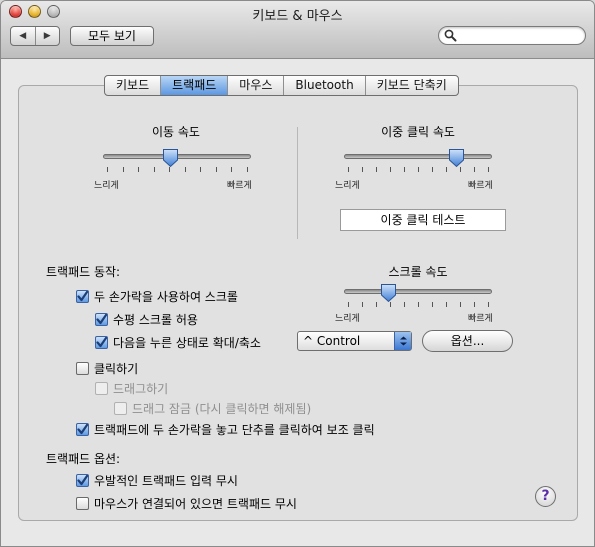 The height and width of the screenshot is (547, 595). Describe the element at coordinates (347, 319) in the screenshot. I see `scroll-speed-min-label: 느리게` at that location.